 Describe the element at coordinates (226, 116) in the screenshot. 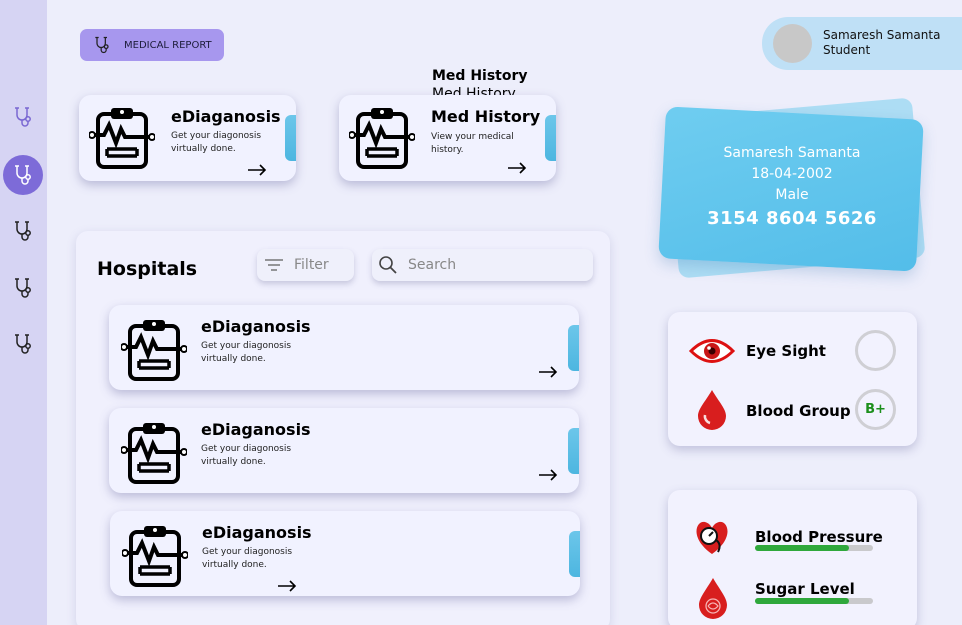

I see `card-title: eDiaganosis` at that location.